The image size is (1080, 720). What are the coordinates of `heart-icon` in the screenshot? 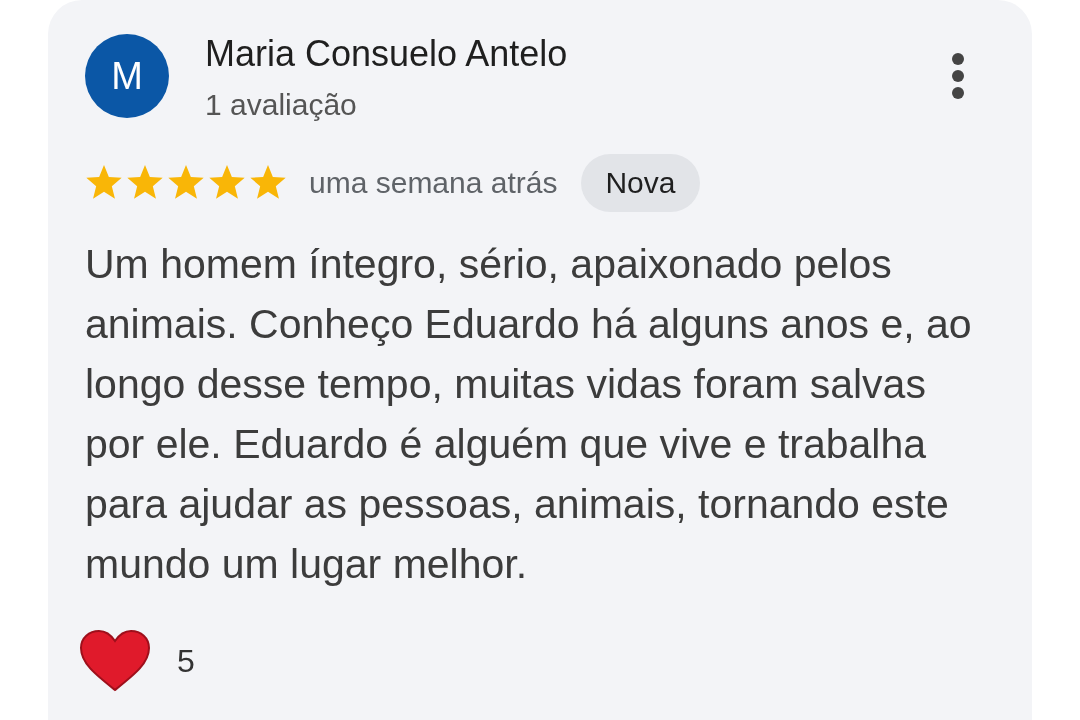 It's located at (115, 661).